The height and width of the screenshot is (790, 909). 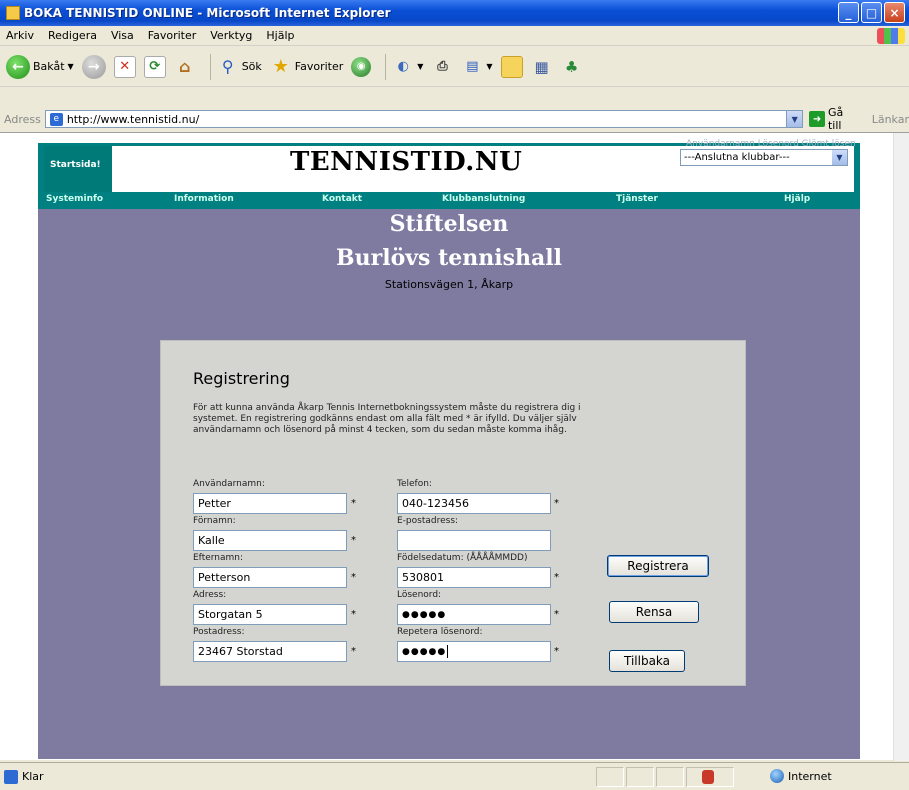 What do you see at coordinates (449, 258) in the screenshot?
I see `venue-title-line2: Burlövs tennishall` at bounding box center [449, 258].